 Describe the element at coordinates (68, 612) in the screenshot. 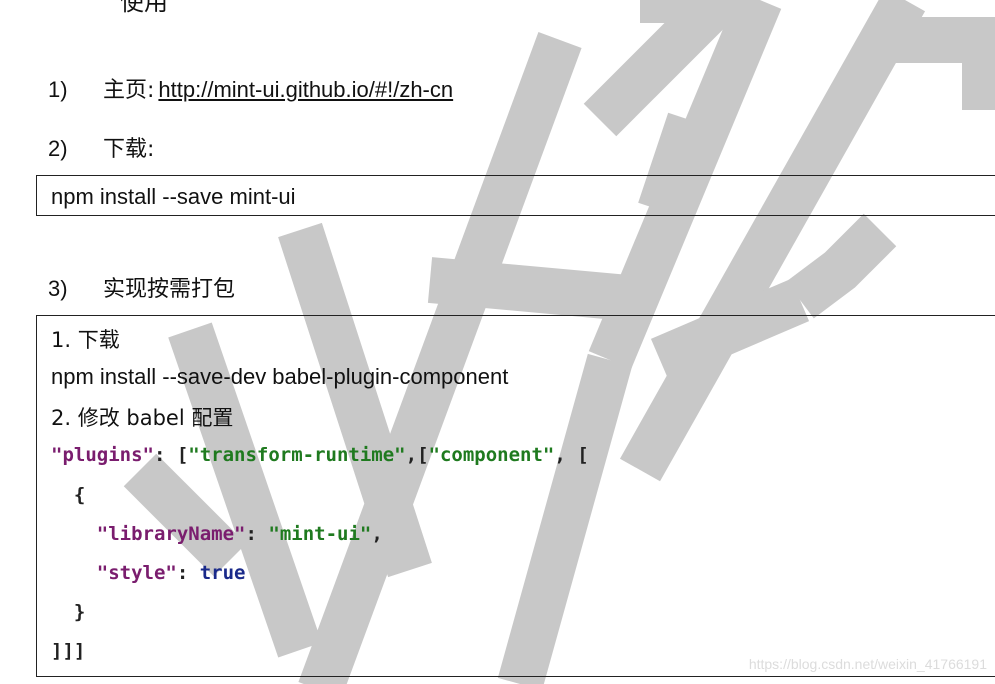

I see `code-line-5: }` at that location.